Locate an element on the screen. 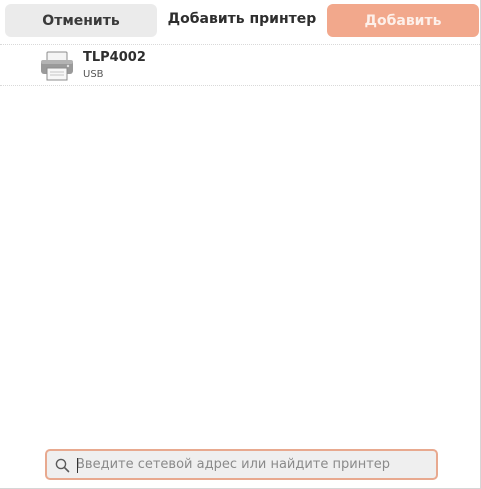  cancel-button: Отменить is located at coordinates (81, 20).